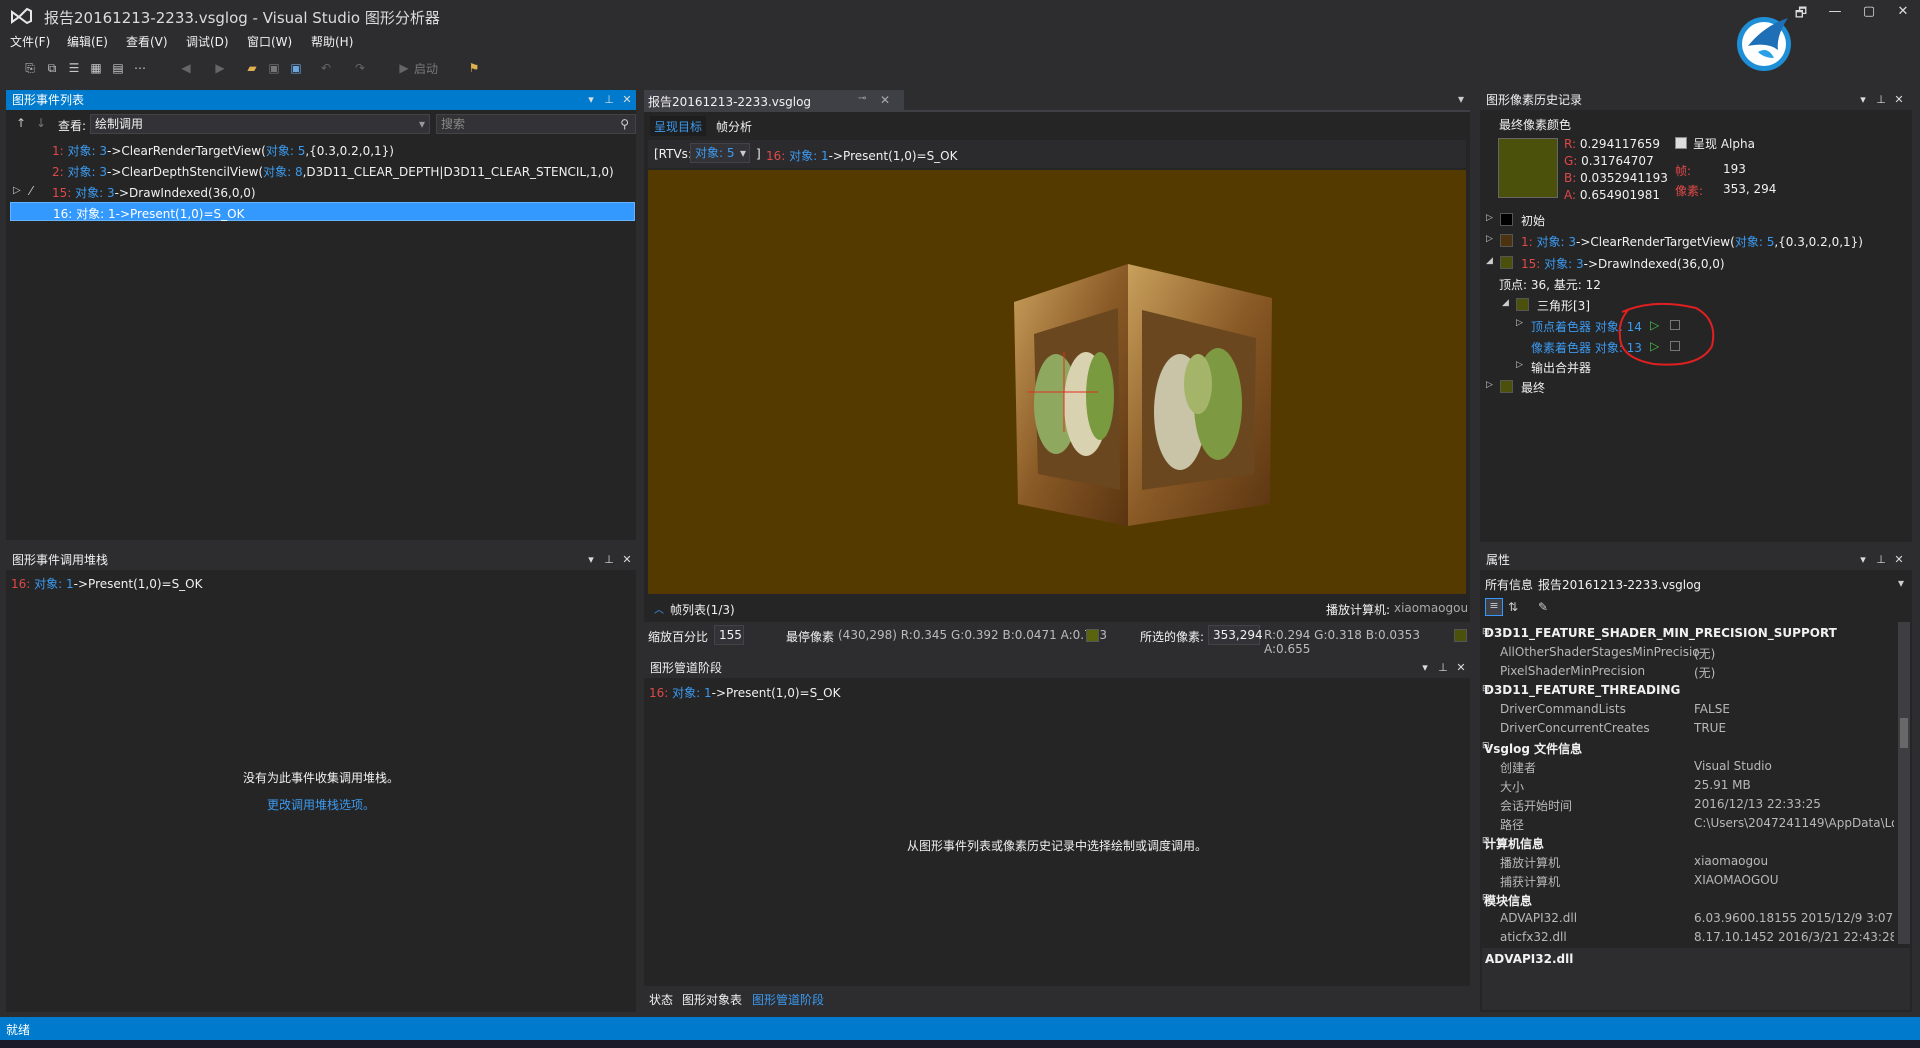 The width and height of the screenshot is (1920, 1048). I want to click on call-stack-options-link: 更改调用堆栈选项。, so click(321, 804).